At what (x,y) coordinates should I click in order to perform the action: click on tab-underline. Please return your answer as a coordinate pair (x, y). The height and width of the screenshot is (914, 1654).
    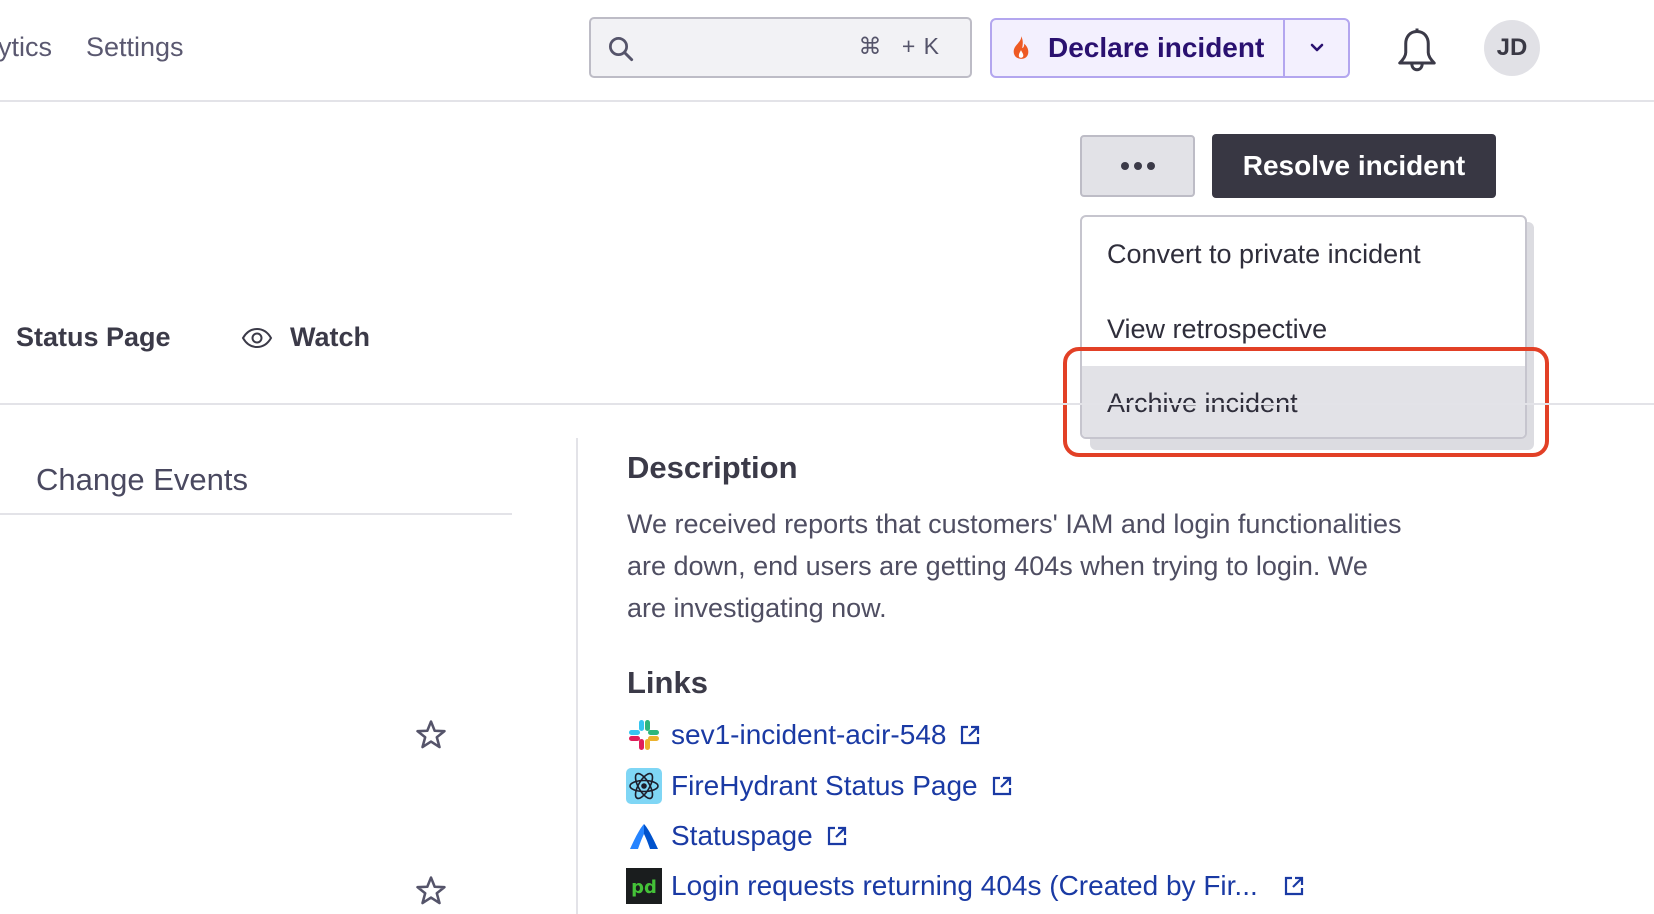
    Looking at the image, I should click on (256, 514).